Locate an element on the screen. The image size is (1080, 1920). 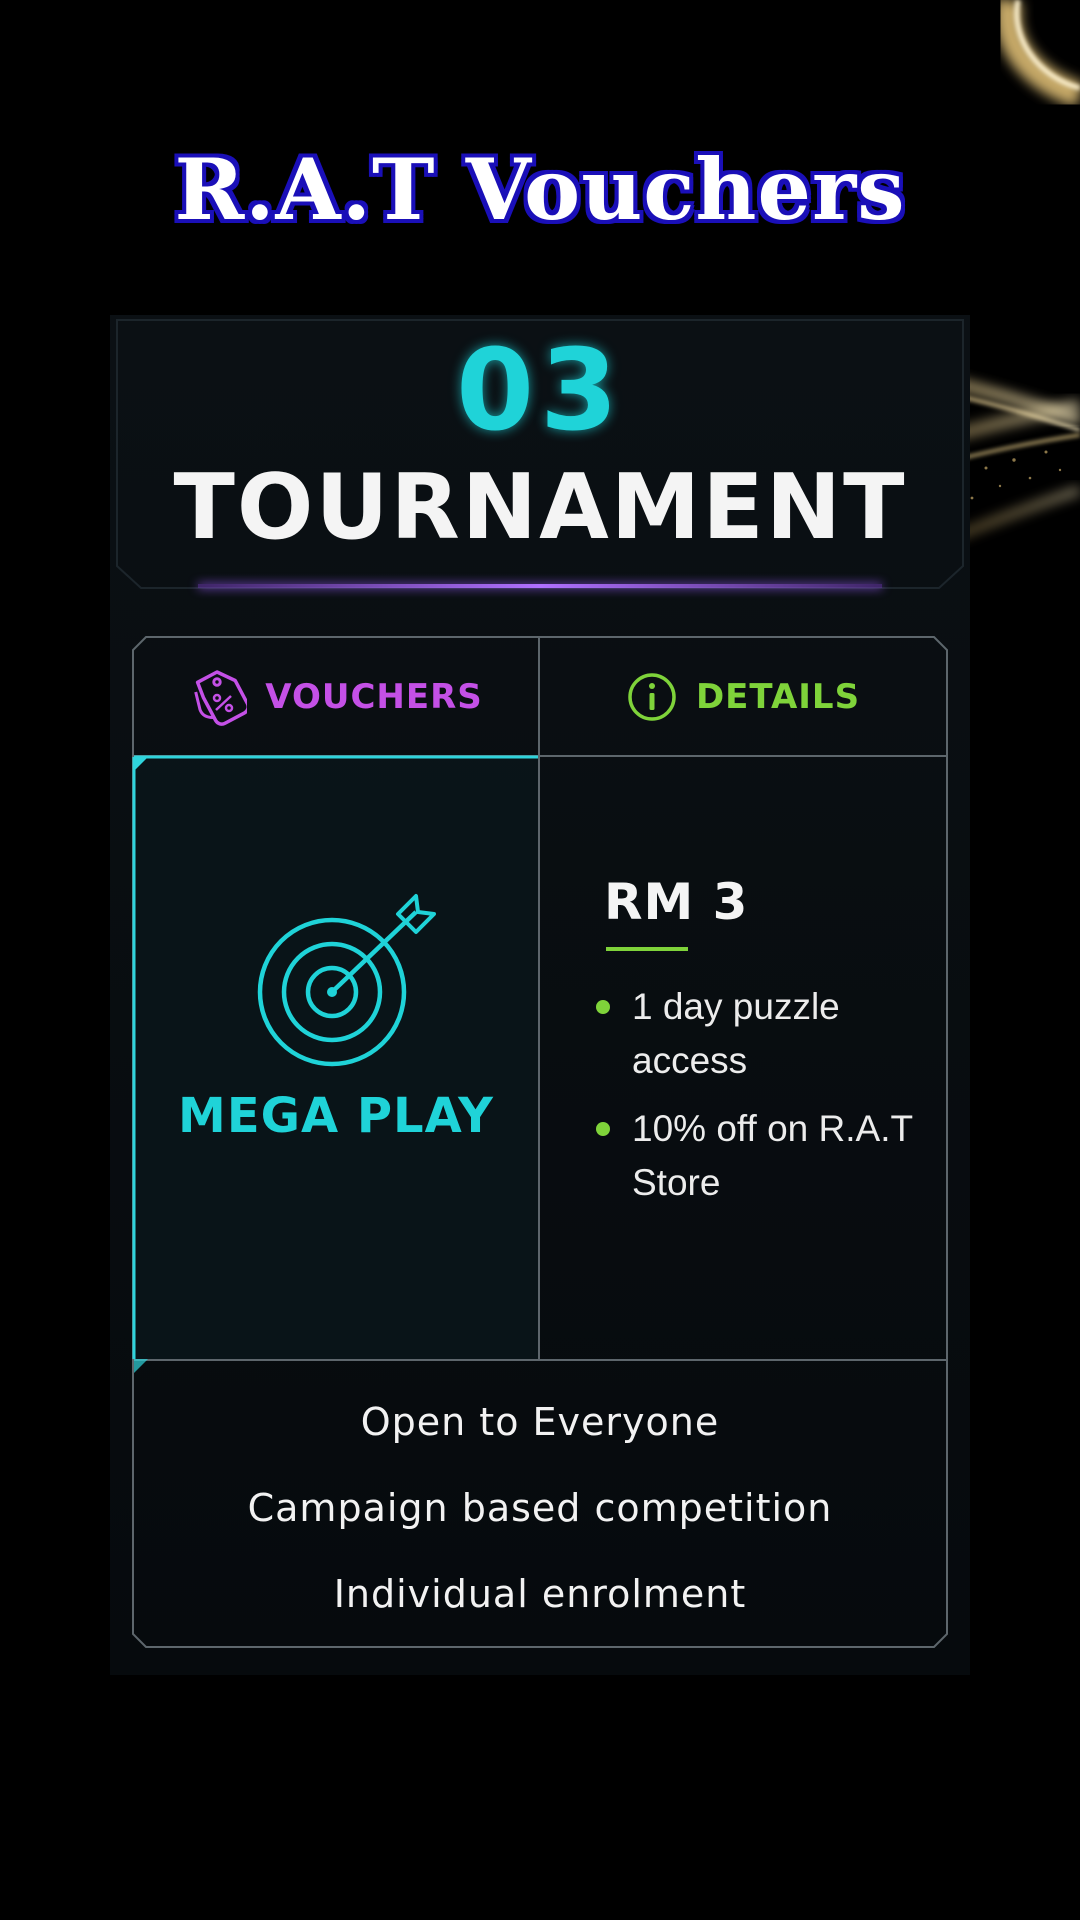
price-underline is located at coordinates (647, 949).